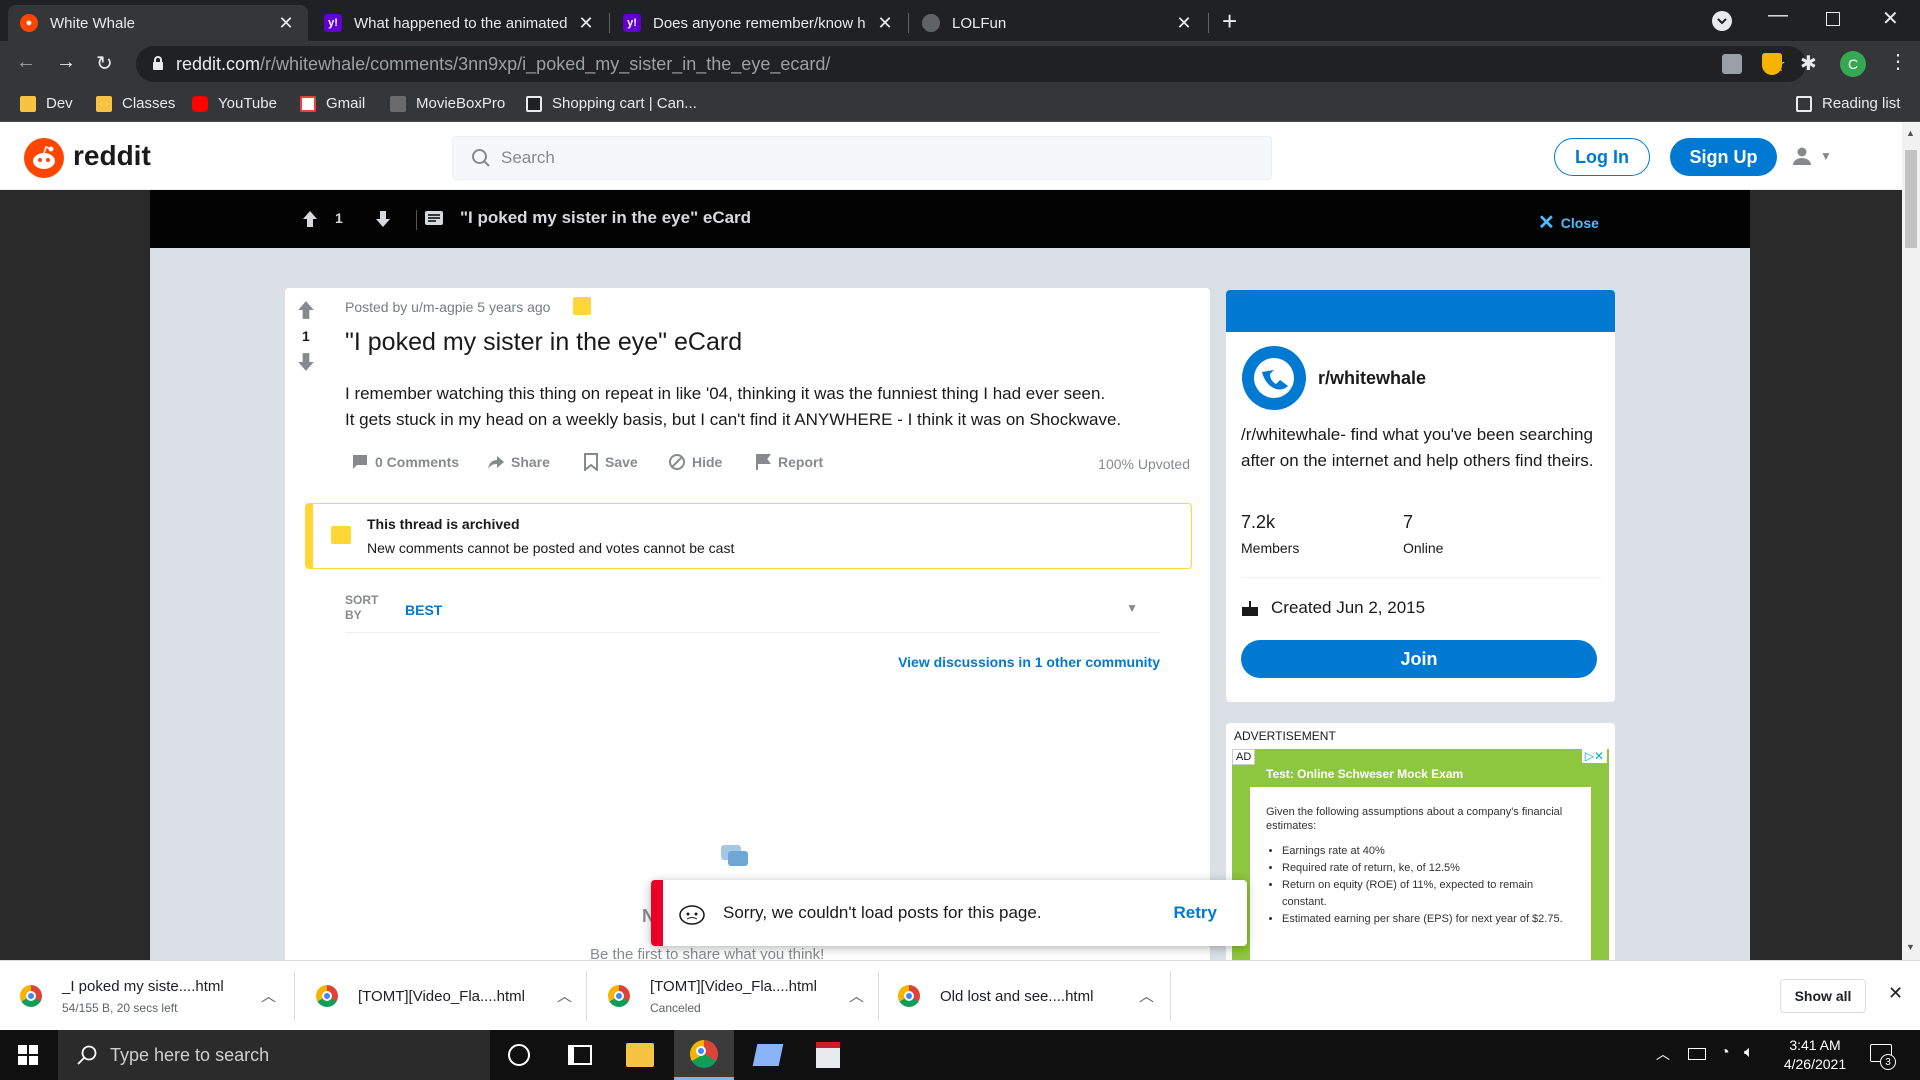  What do you see at coordinates (1421, 577) in the screenshot?
I see `divider` at bounding box center [1421, 577].